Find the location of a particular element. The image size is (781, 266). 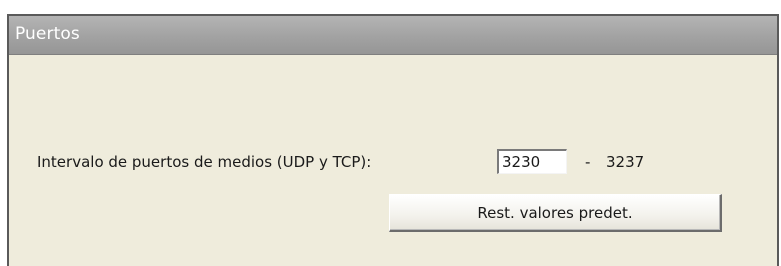

panel-title: Puertos is located at coordinates (47, 34).